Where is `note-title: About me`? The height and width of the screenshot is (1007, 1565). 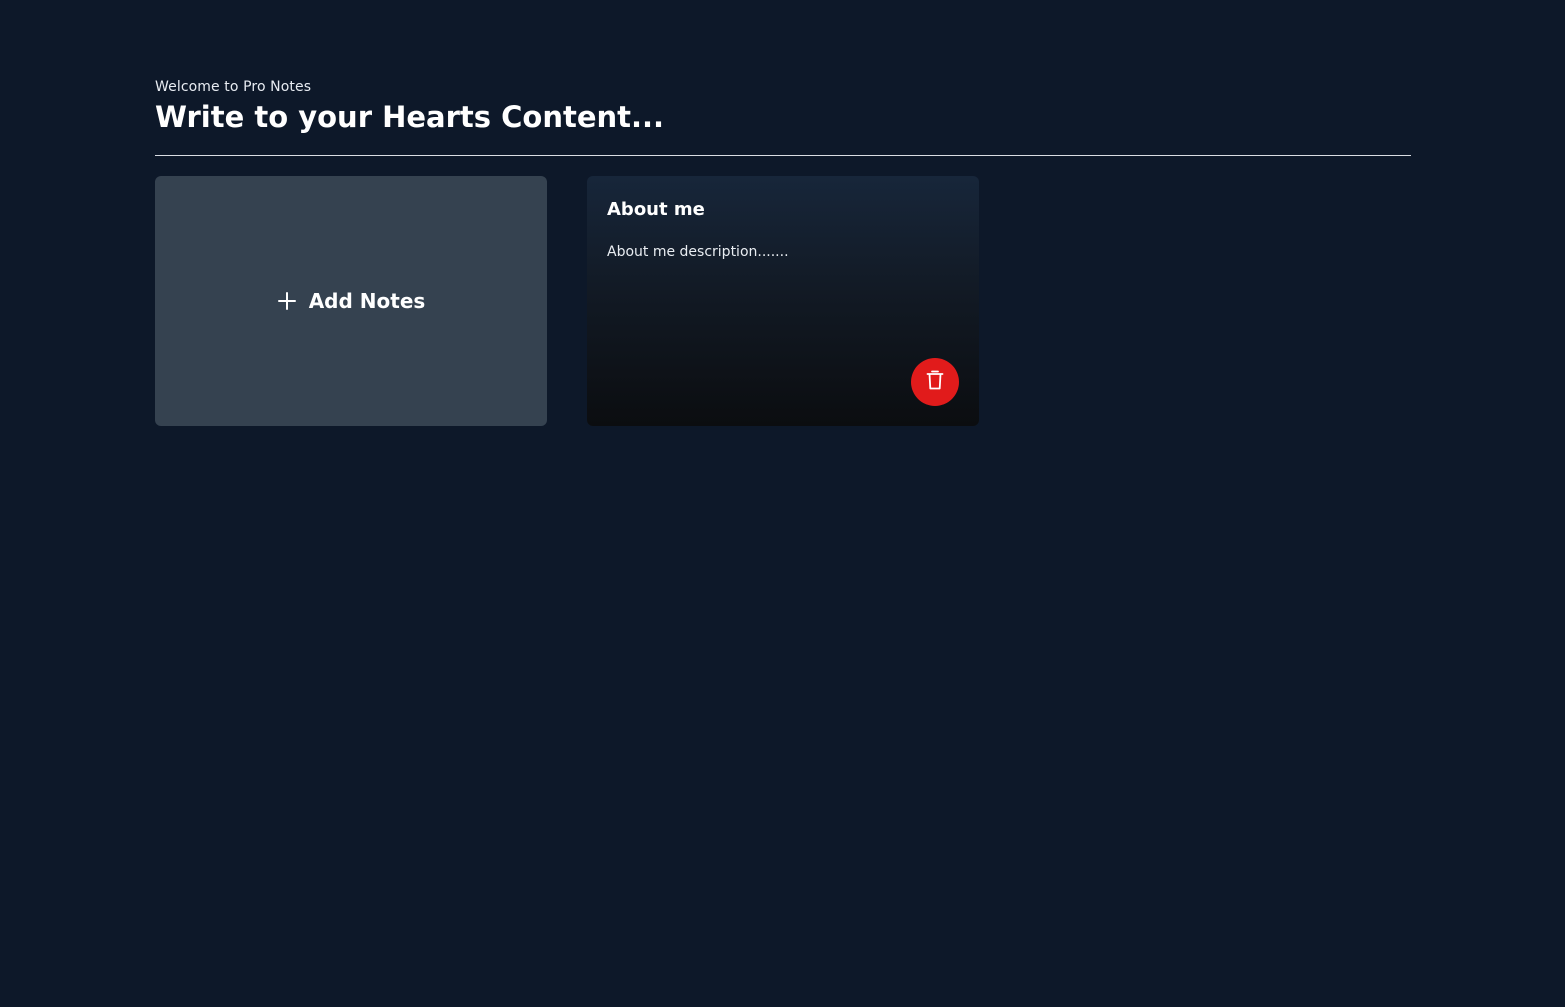
note-title: About me is located at coordinates (656, 209).